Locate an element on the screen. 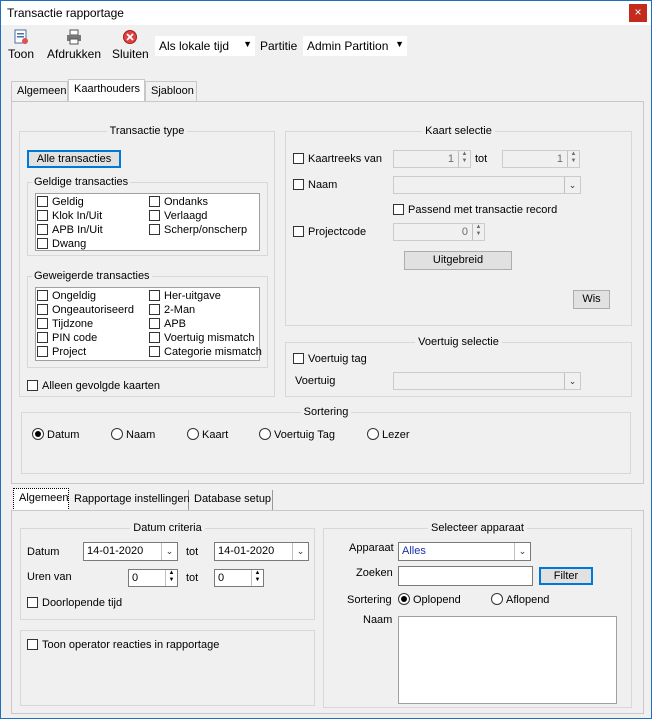  radio-aflopend: Aflopend is located at coordinates (520, 599).